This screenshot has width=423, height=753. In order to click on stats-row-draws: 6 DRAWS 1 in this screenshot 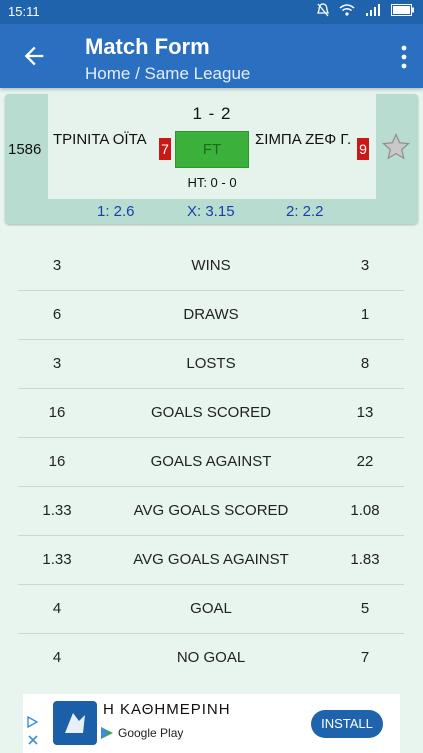, I will do `click(211, 315)`.